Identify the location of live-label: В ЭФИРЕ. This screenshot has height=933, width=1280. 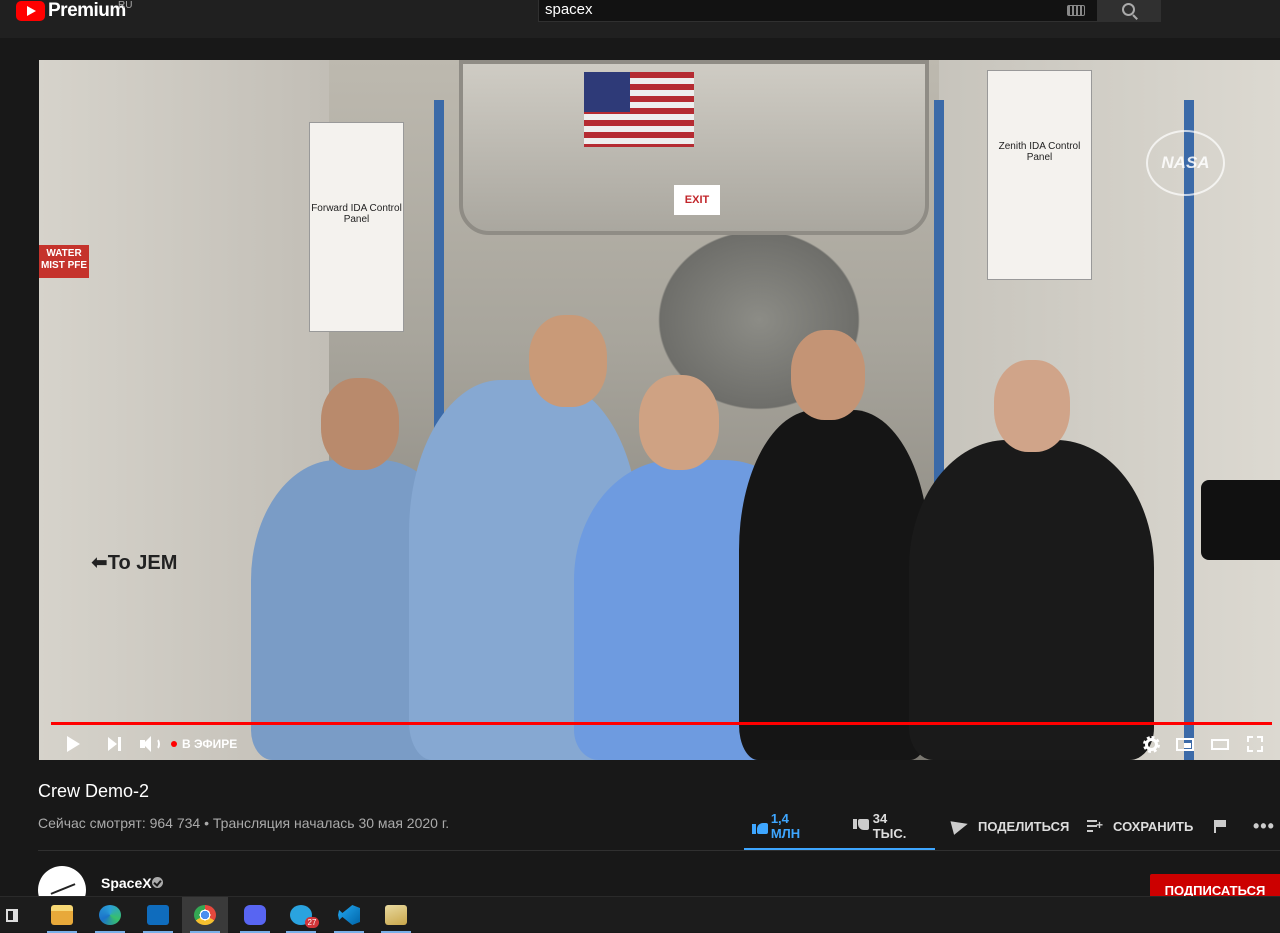
(210, 744).